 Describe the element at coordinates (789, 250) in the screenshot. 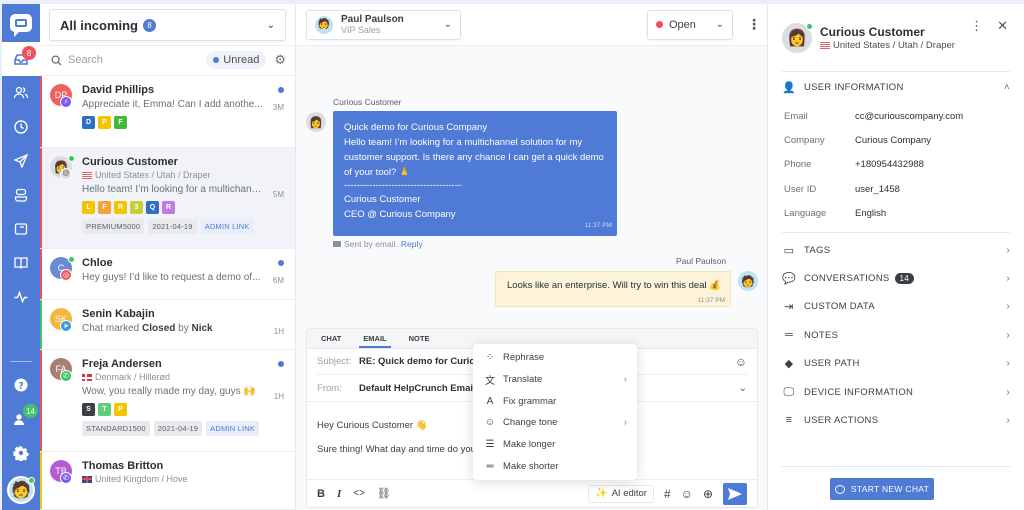

I see `tag-icon: ▭` at that location.